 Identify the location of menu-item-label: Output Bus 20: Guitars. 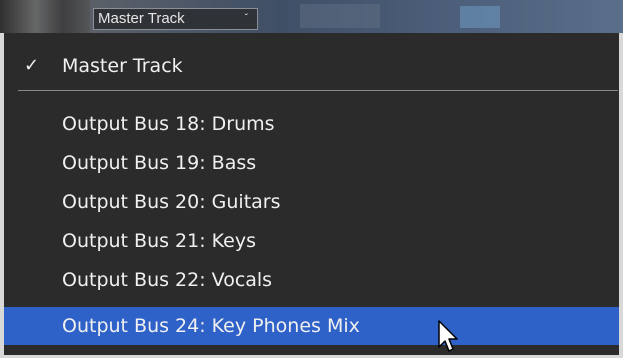
(171, 202).